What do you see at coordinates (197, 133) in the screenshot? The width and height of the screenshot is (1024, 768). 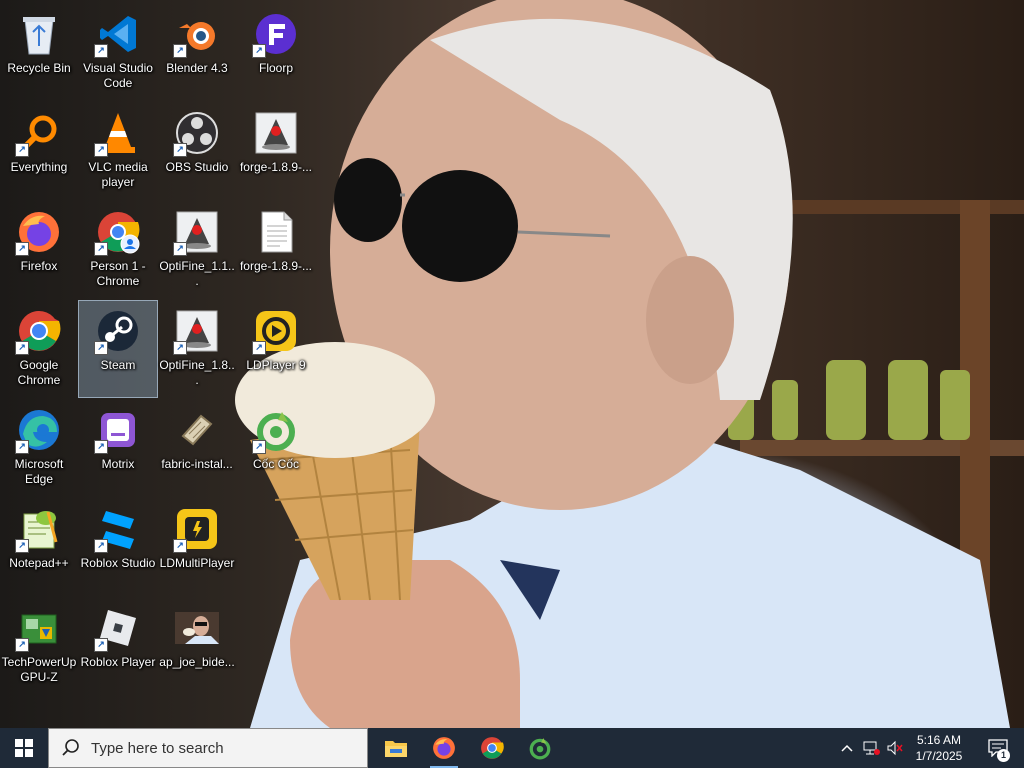 I see `obs-icon: ↗` at bounding box center [197, 133].